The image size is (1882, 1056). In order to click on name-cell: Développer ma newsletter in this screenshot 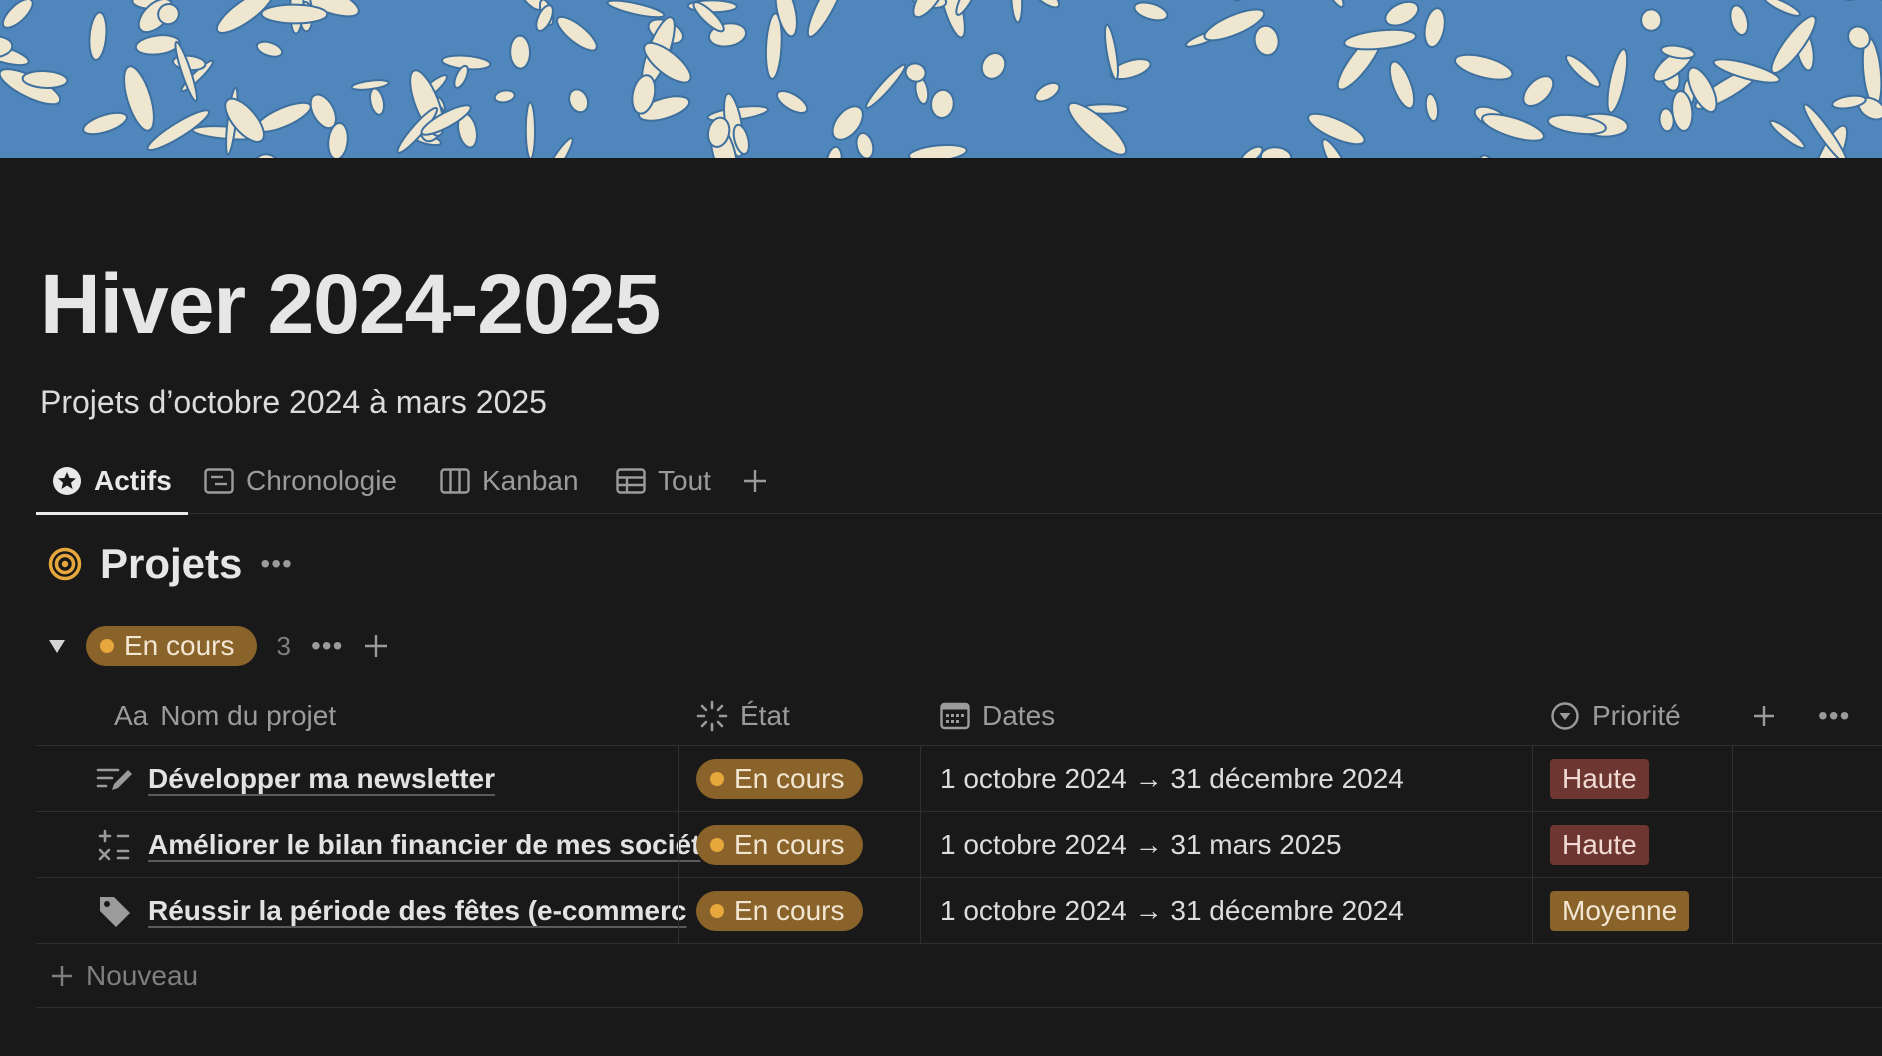, I will do `click(406, 779)`.